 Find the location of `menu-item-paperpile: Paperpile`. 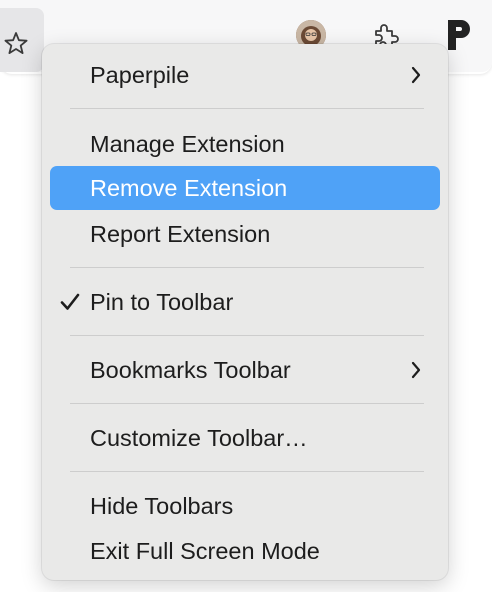

menu-item-paperpile: Paperpile is located at coordinates (245, 75).